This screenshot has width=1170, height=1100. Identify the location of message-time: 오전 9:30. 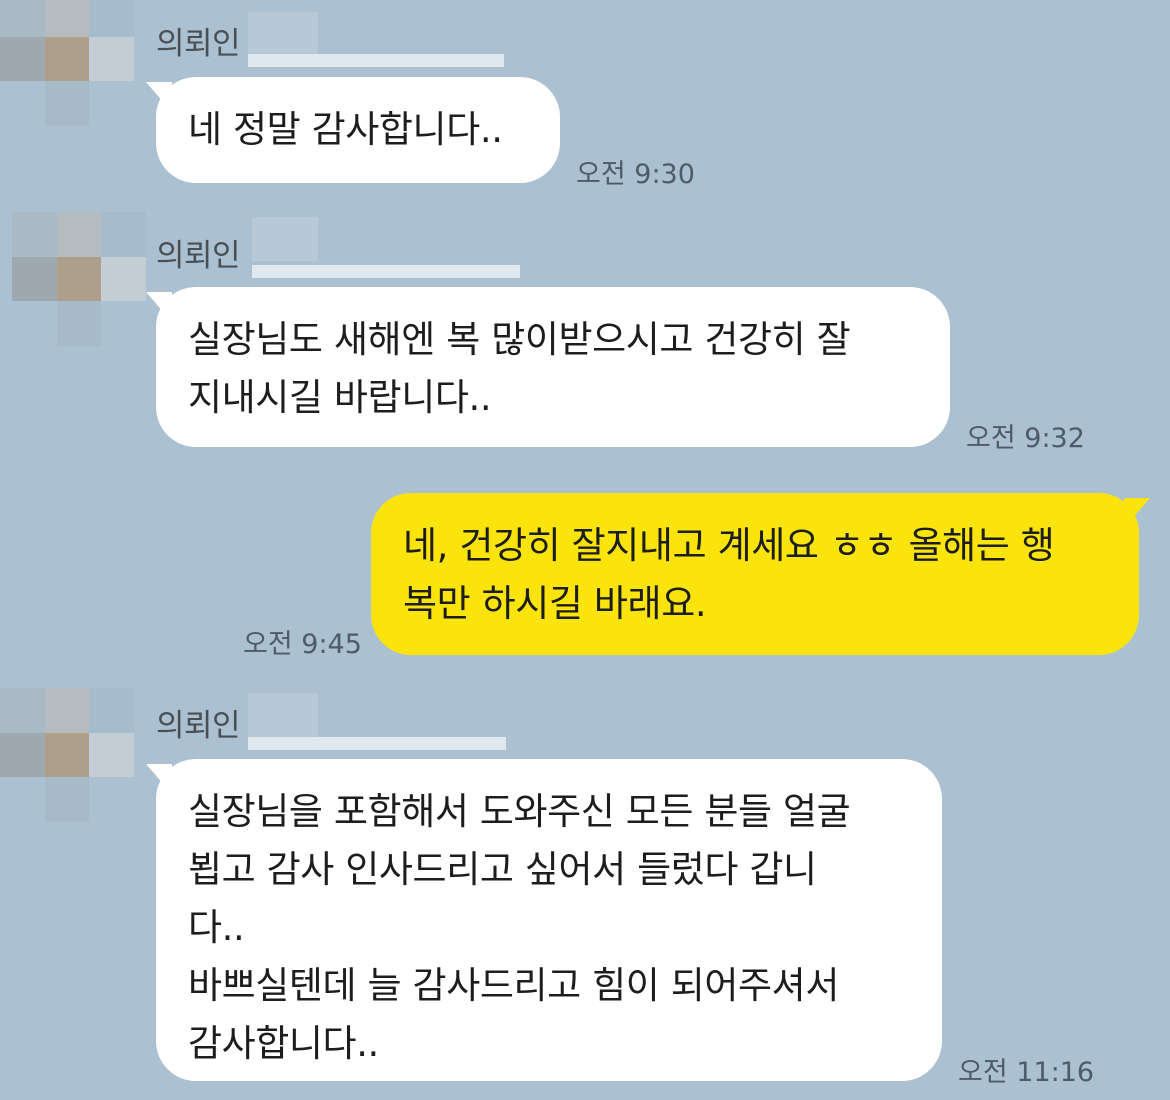
(635, 174).